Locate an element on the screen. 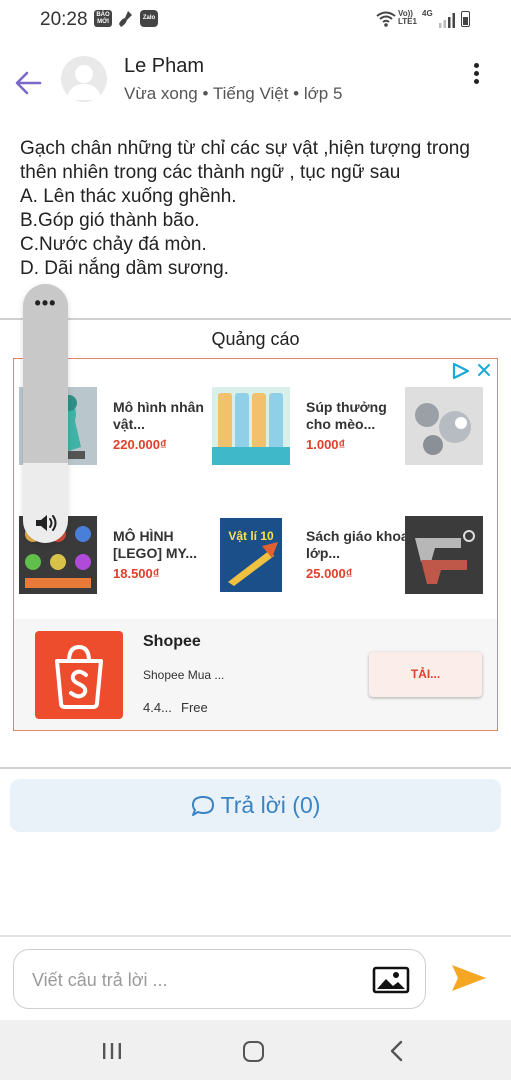 Image resolution: width=511 pixels, height=1080 pixels. answer-composer is located at coordinates (219, 979).